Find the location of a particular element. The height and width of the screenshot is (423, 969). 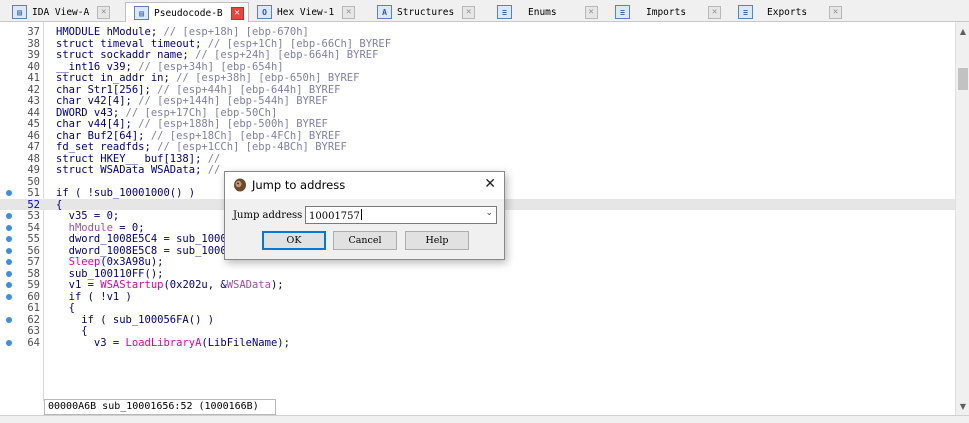

code-text: struct HKEY__ buf[138]; // is located at coordinates (138, 158).